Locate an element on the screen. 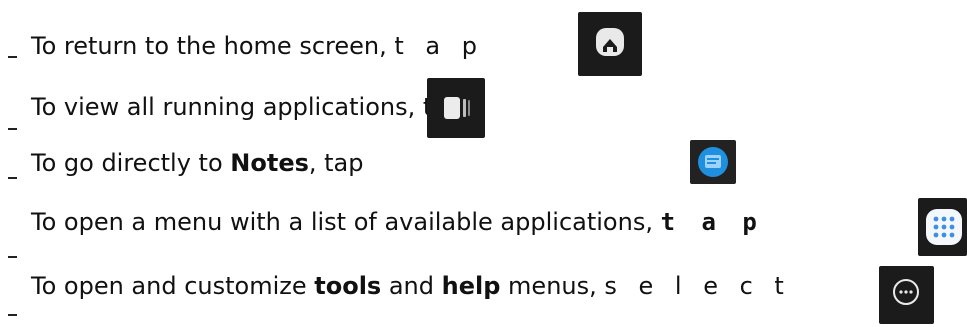  help-label: help is located at coordinates (471, 286).